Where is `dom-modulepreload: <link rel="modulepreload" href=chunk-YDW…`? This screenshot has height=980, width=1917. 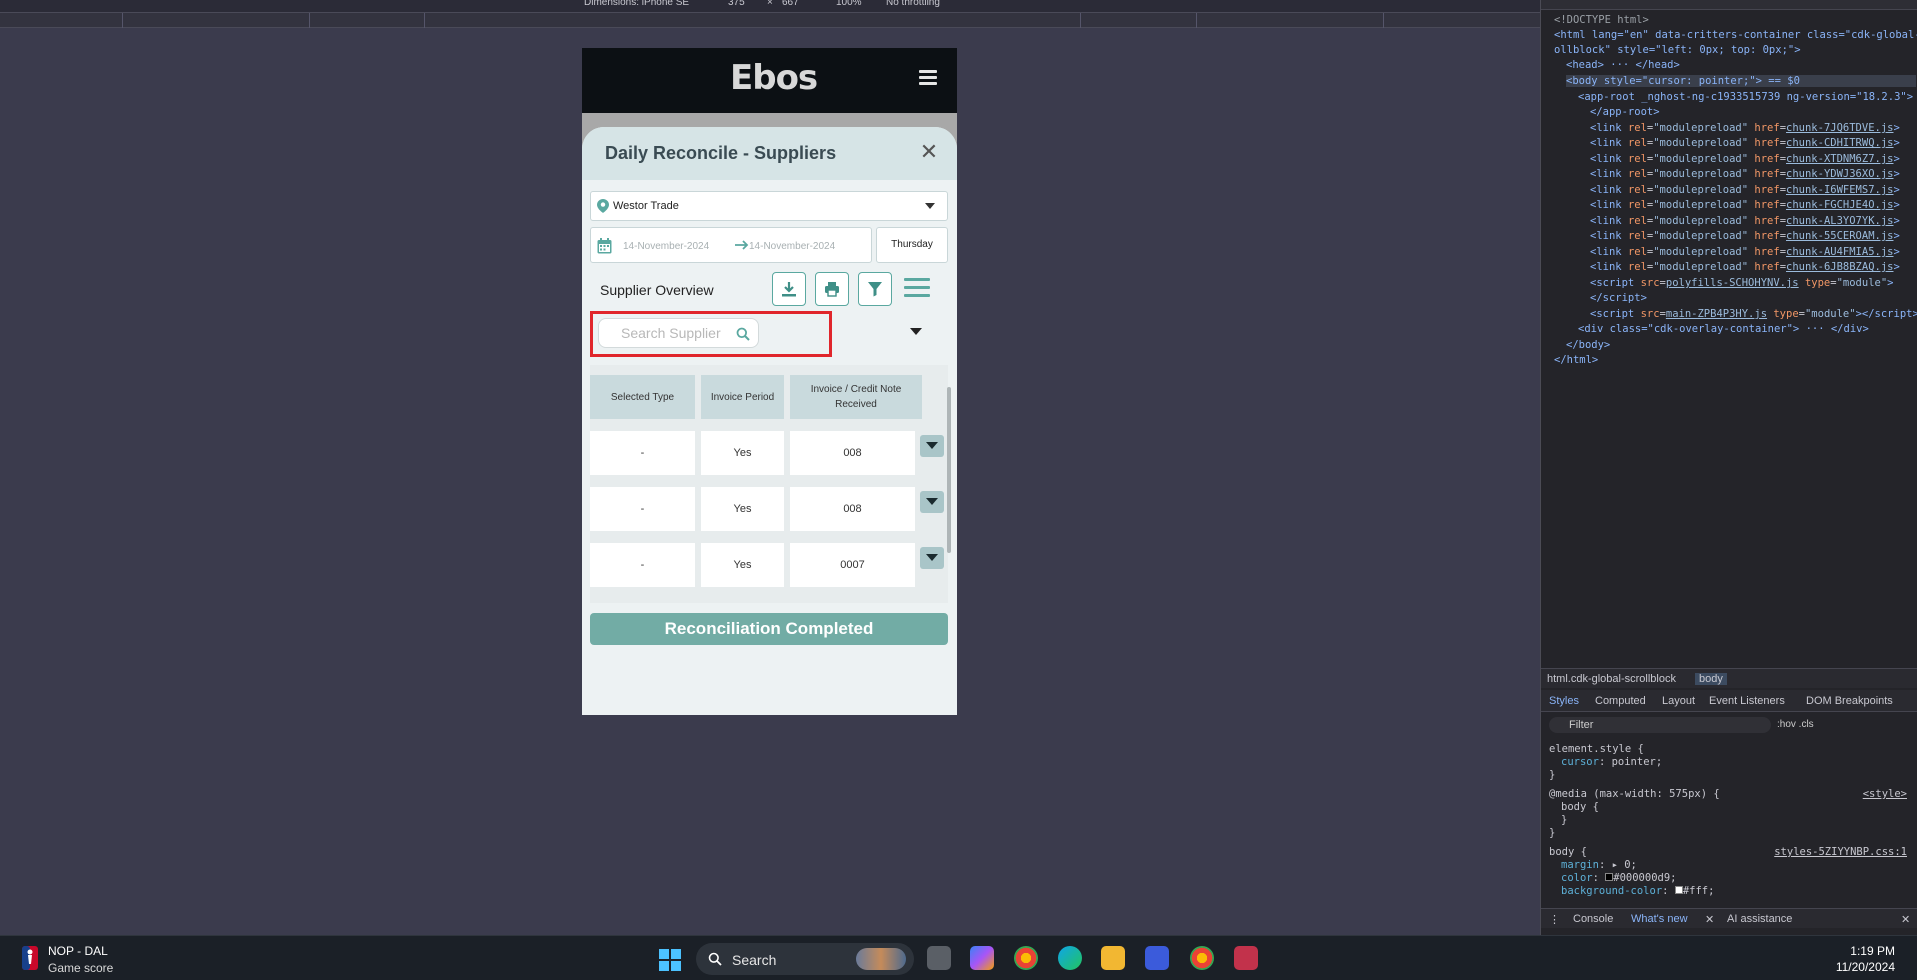
dom-modulepreload: <link rel="modulepreload" href=chunk-YDW… is located at coordinates (1745, 174).